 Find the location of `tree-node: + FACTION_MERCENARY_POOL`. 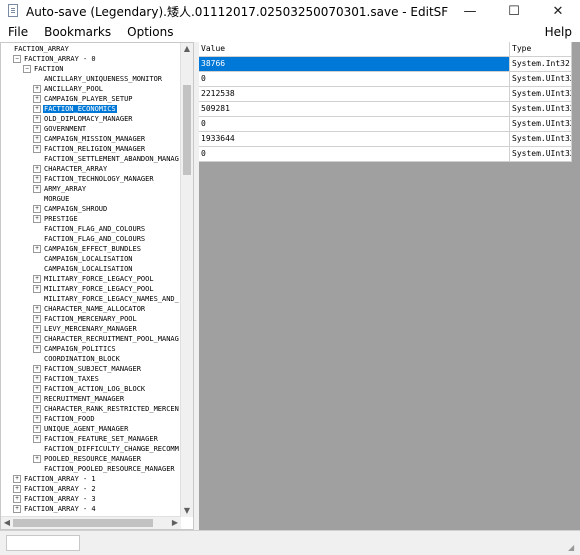

tree-node: + FACTION_MERCENARY_POOL is located at coordinates (85, 319).